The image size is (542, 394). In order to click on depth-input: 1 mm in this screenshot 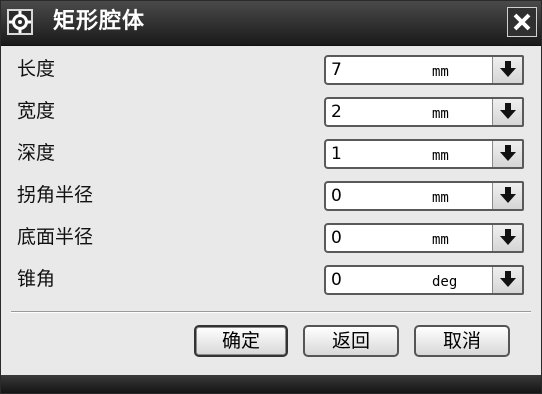, I will do `click(424, 154)`.